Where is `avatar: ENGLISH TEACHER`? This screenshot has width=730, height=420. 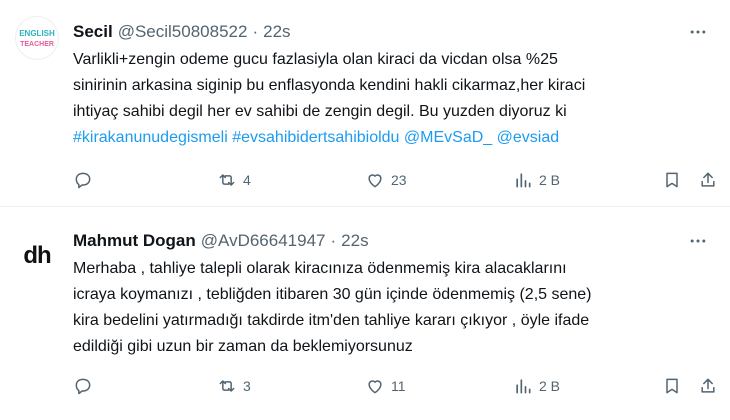
avatar: ENGLISH TEACHER is located at coordinates (37, 38).